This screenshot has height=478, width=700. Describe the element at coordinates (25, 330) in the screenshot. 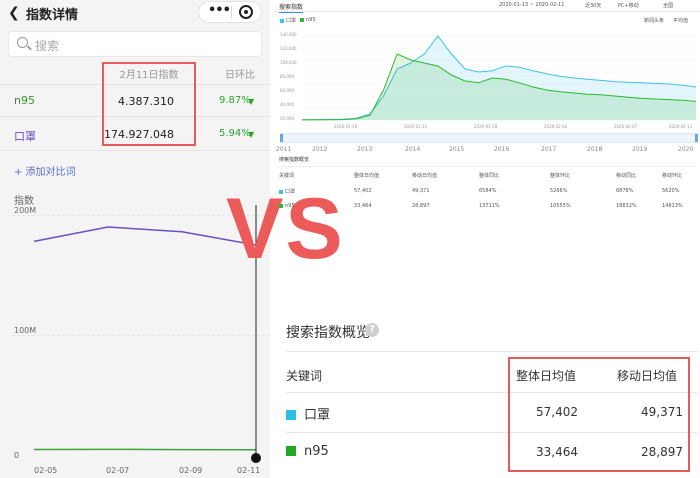

I see `y-tick-label: 100M` at that location.